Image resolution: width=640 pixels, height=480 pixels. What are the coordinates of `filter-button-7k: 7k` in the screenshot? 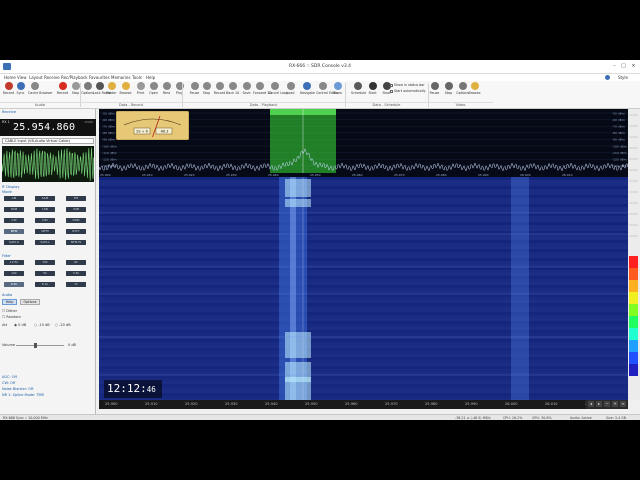 It's located at (76, 284).